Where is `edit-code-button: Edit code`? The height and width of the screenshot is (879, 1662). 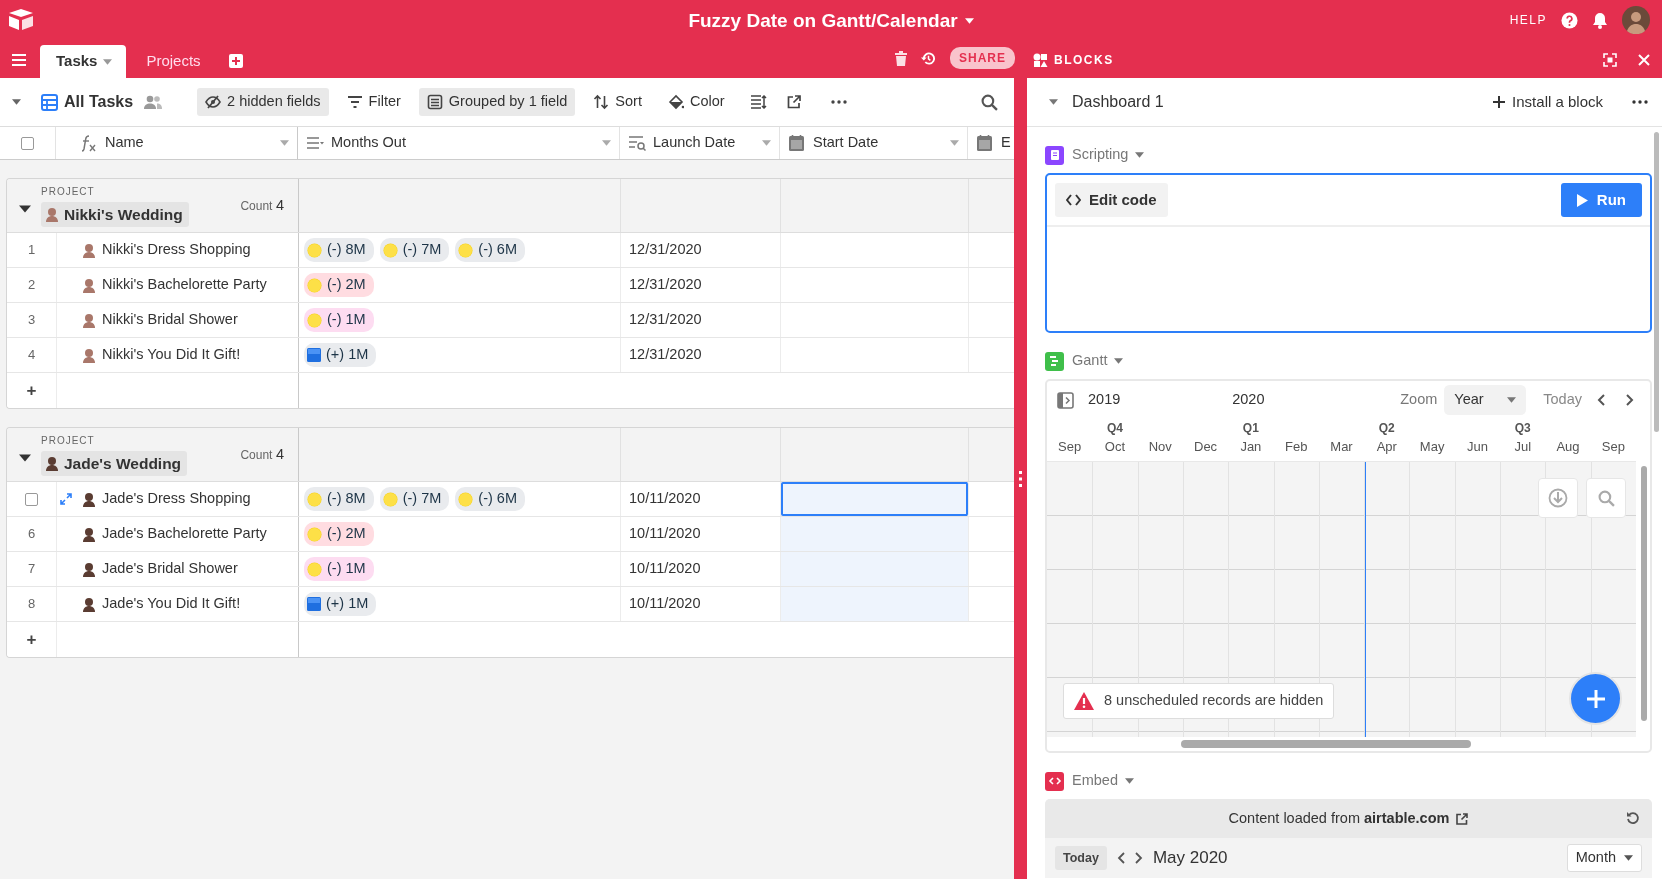
edit-code-button: Edit code is located at coordinates (1111, 200).